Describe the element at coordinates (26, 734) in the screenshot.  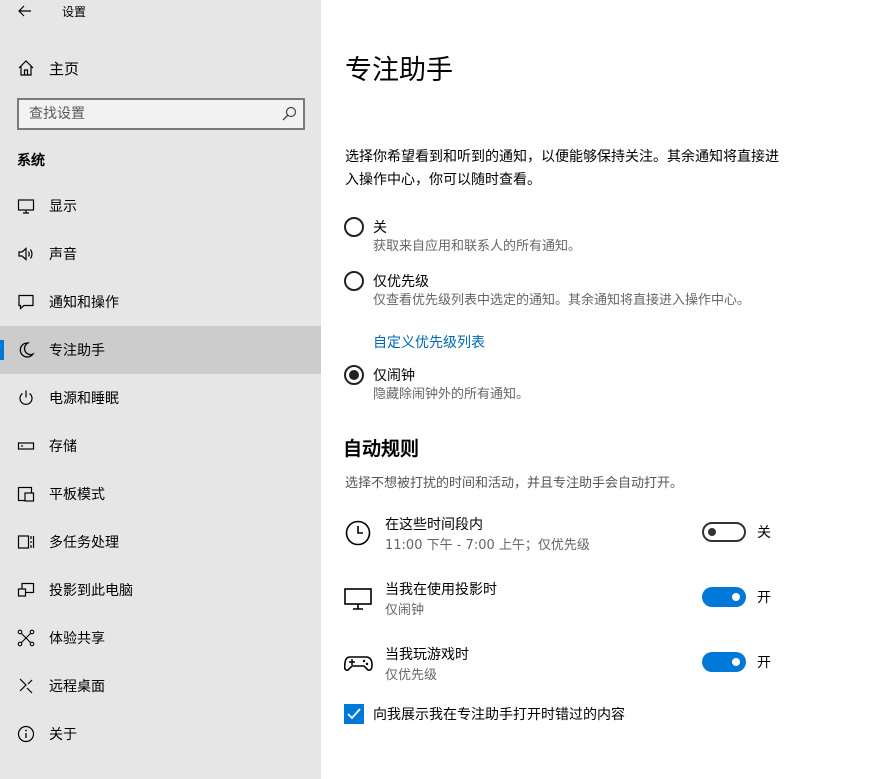
I see `info-icon` at that location.